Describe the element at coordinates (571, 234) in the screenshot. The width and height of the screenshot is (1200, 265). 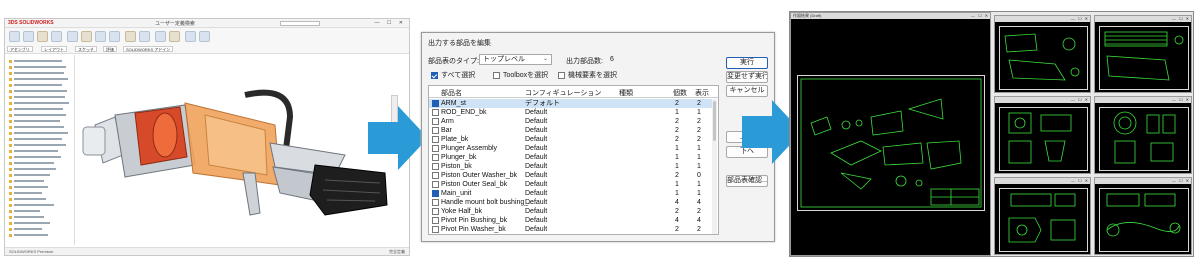
I see `table-row: Yoke Cylinder Default 1 1` at that location.